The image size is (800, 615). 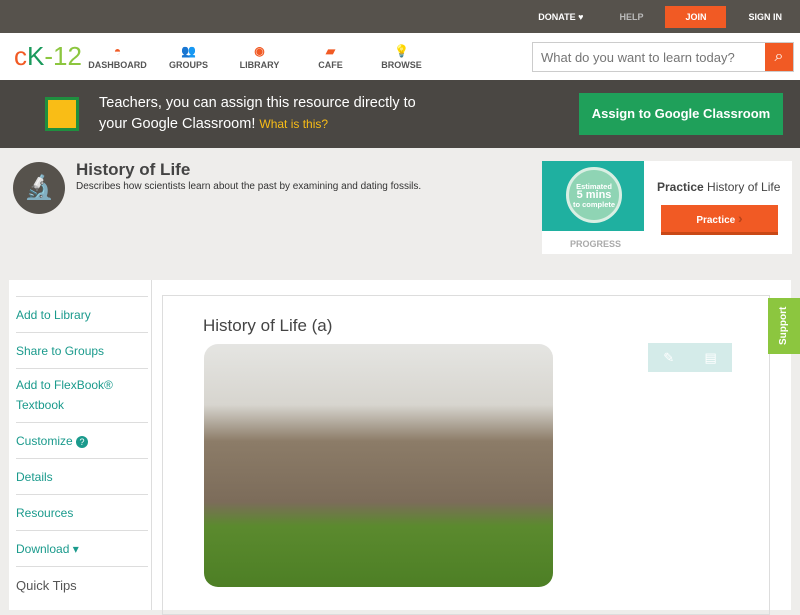 I want to click on assign-to-classroom-button: Assign to Google Classroom, so click(x=681, y=114).